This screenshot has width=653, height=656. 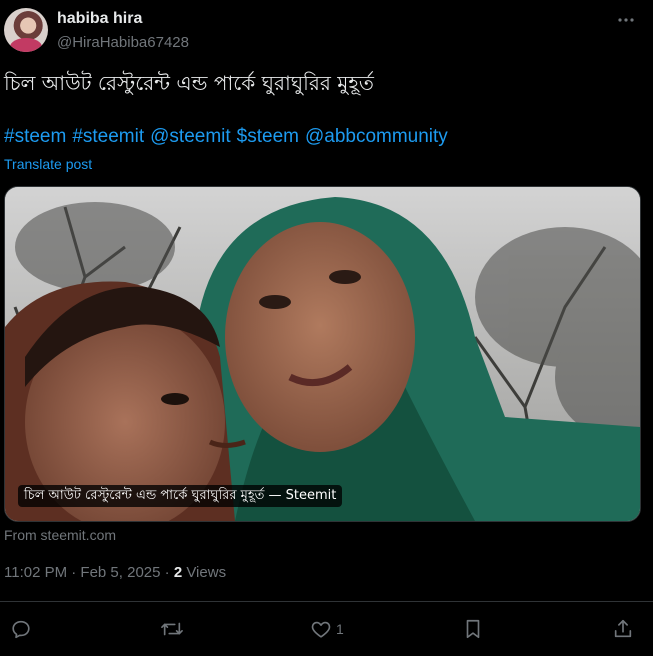 What do you see at coordinates (99, 19) in the screenshot?
I see `author-display-name: habiba hira` at bounding box center [99, 19].